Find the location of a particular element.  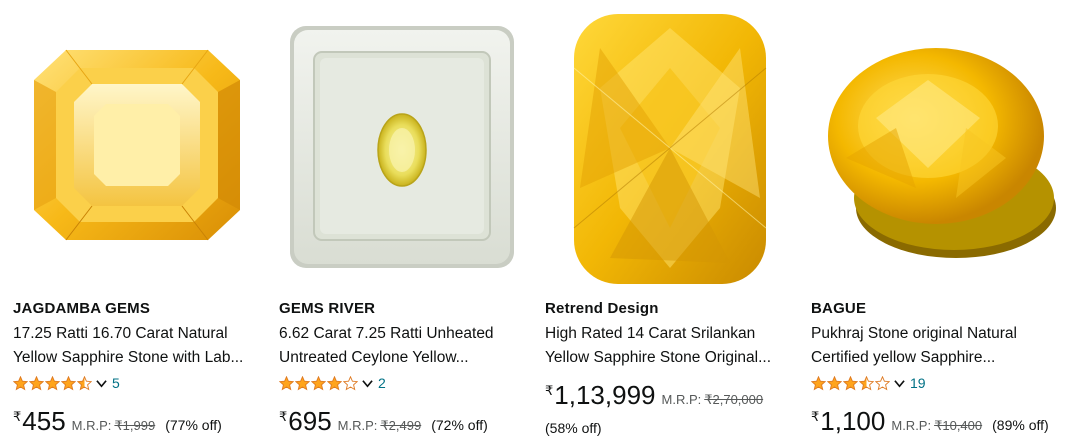

price-row: ₹ 695 M.R.P: ₹2,499 (72% off) is located at coordinates (383, 421).